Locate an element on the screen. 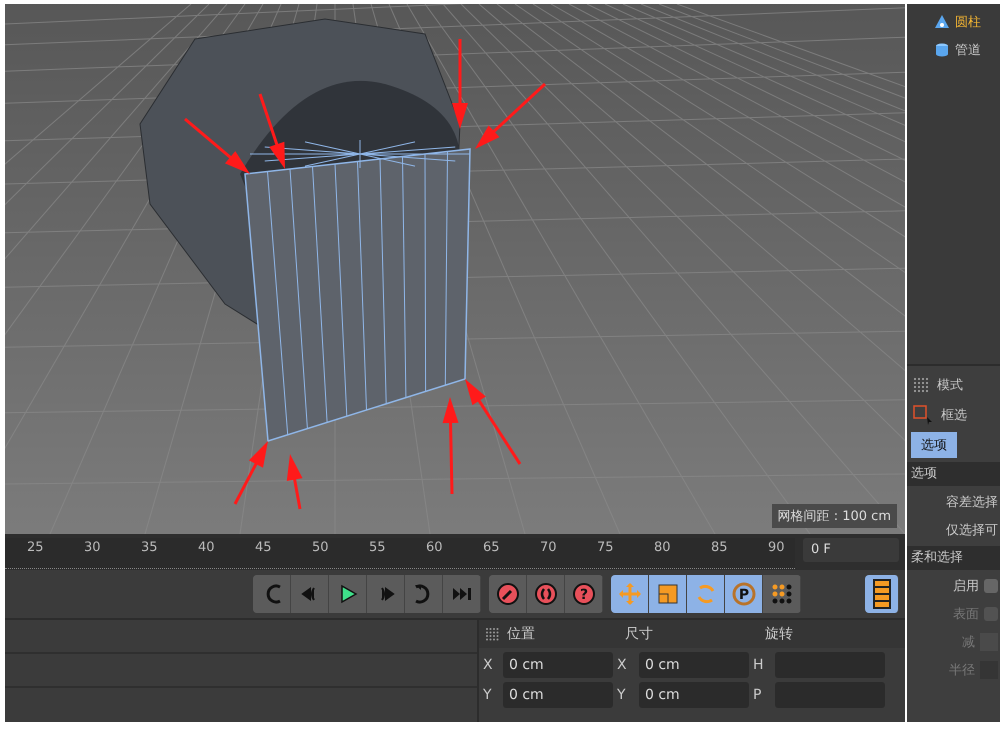 The width and height of the screenshot is (1000, 732). frame-number: 60 is located at coordinates (434, 547).